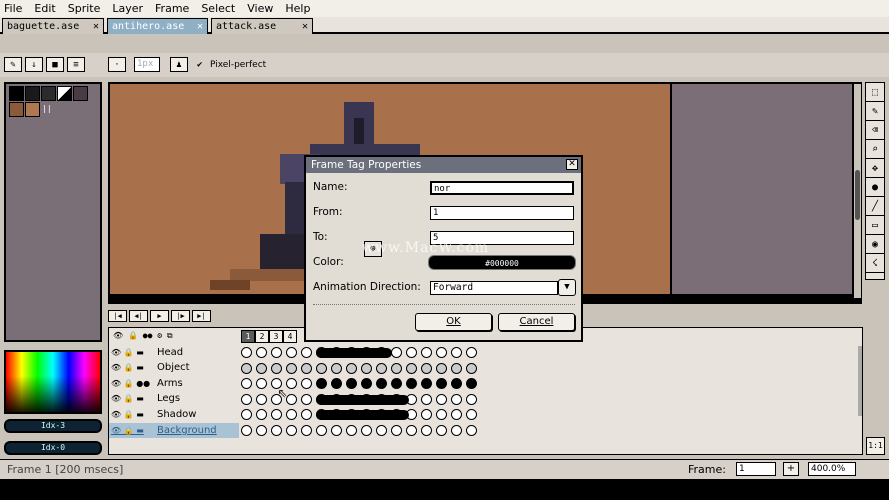  Describe the element at coordinates (567, 287) in the screenshot. I see `chevron-down-icon: ▼` at that location.